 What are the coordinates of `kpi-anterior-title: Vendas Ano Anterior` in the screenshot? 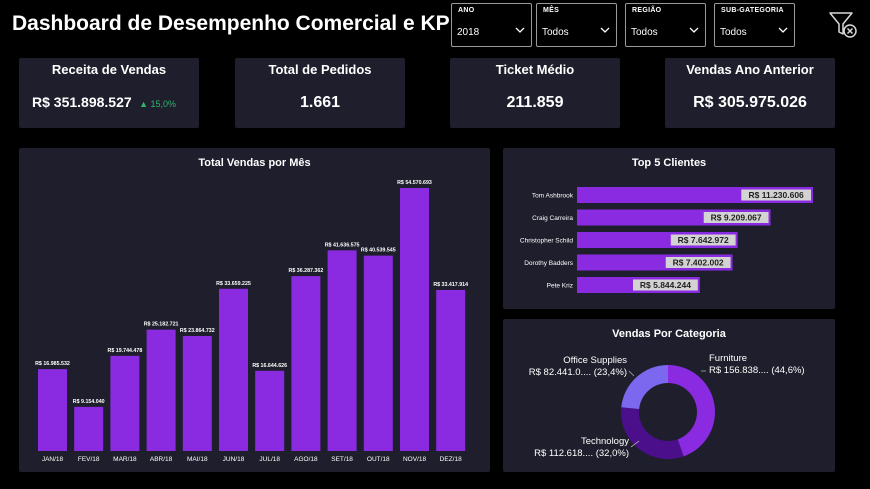 It's located at (750, 69).